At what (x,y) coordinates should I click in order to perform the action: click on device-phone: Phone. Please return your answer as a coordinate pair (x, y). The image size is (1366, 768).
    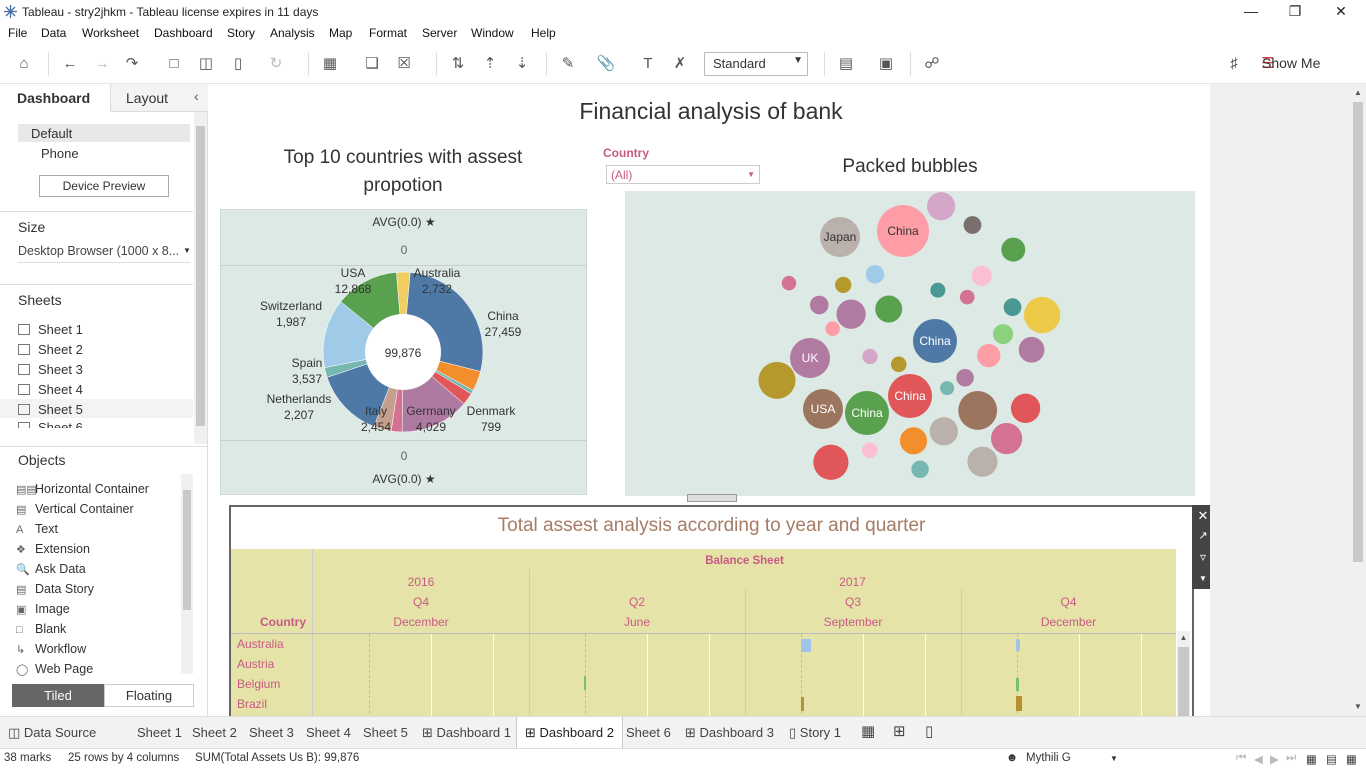
    Looking at the image, I should click on (60, 153).